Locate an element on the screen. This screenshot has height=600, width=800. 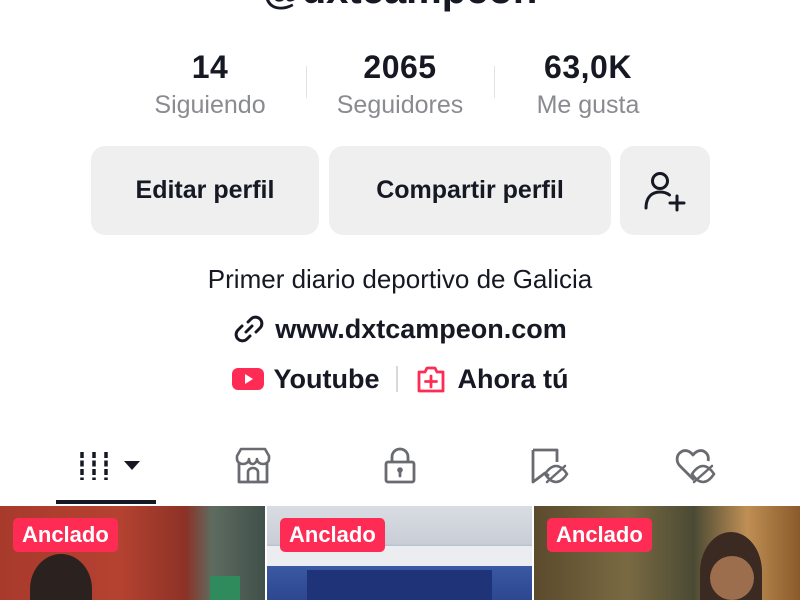
youtube-link: Youtube is located at coordinates (305, 379).